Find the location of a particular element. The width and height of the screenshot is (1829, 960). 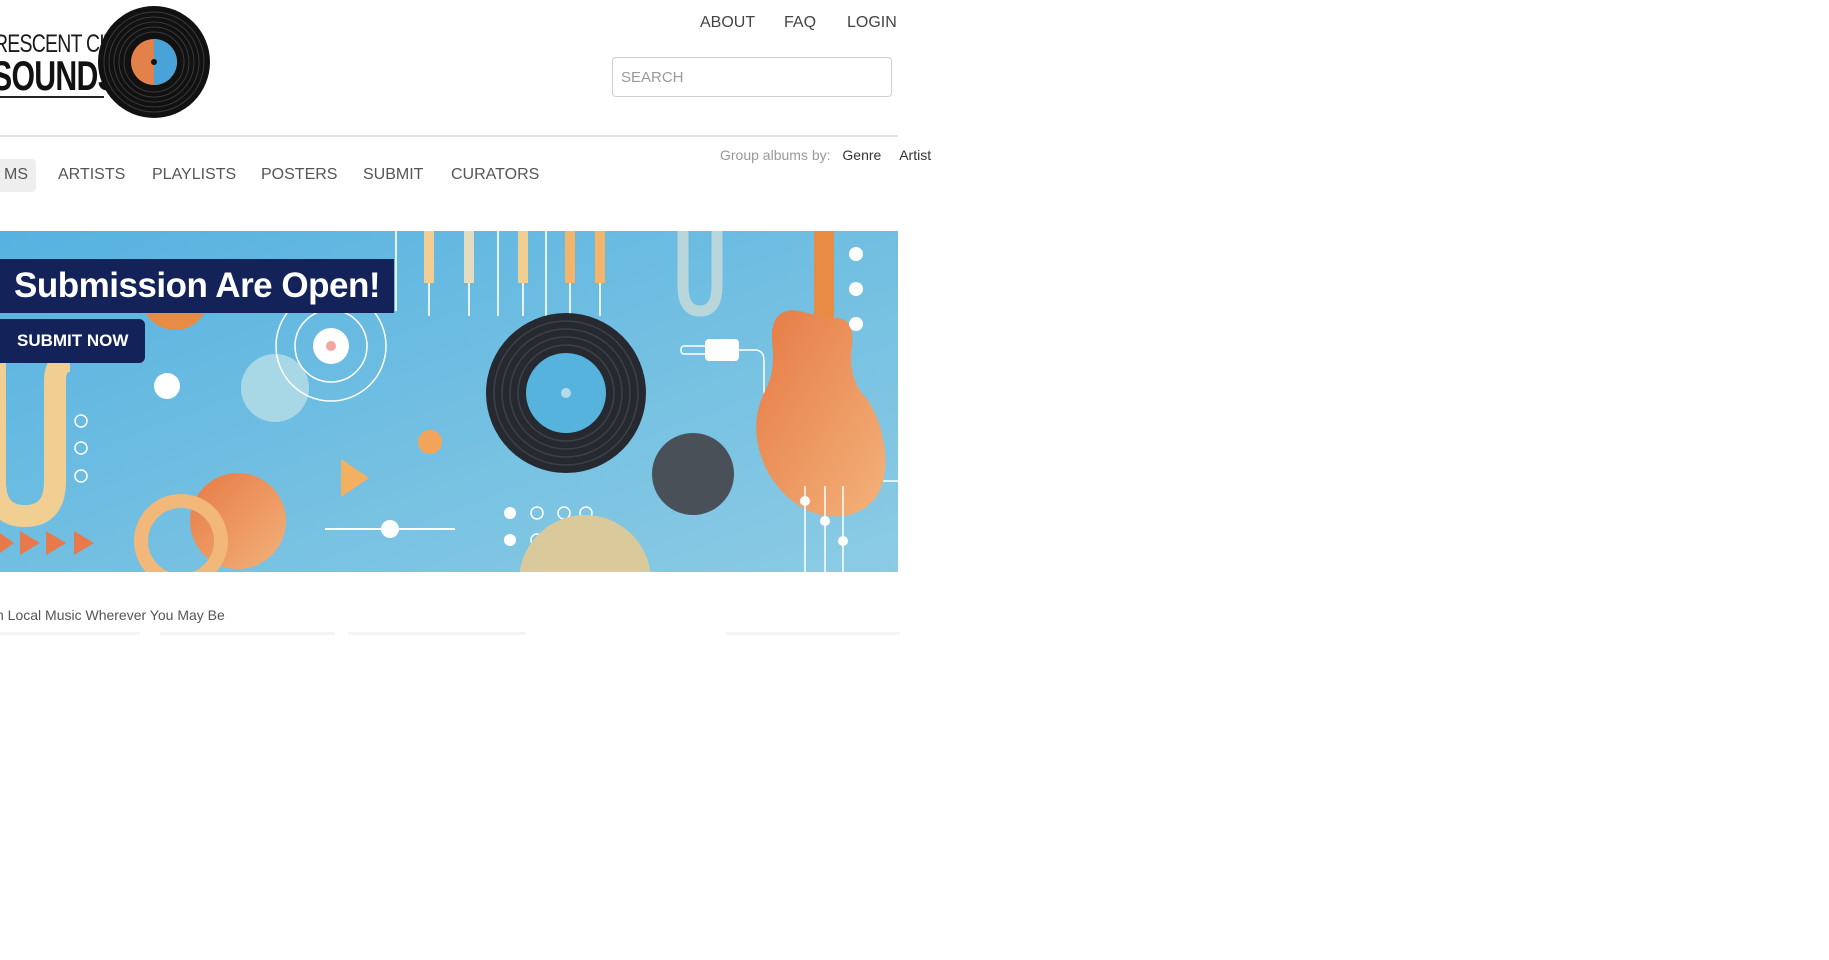

submit-now-button: SUBMIT NOW is located at coordinates (73, 341).